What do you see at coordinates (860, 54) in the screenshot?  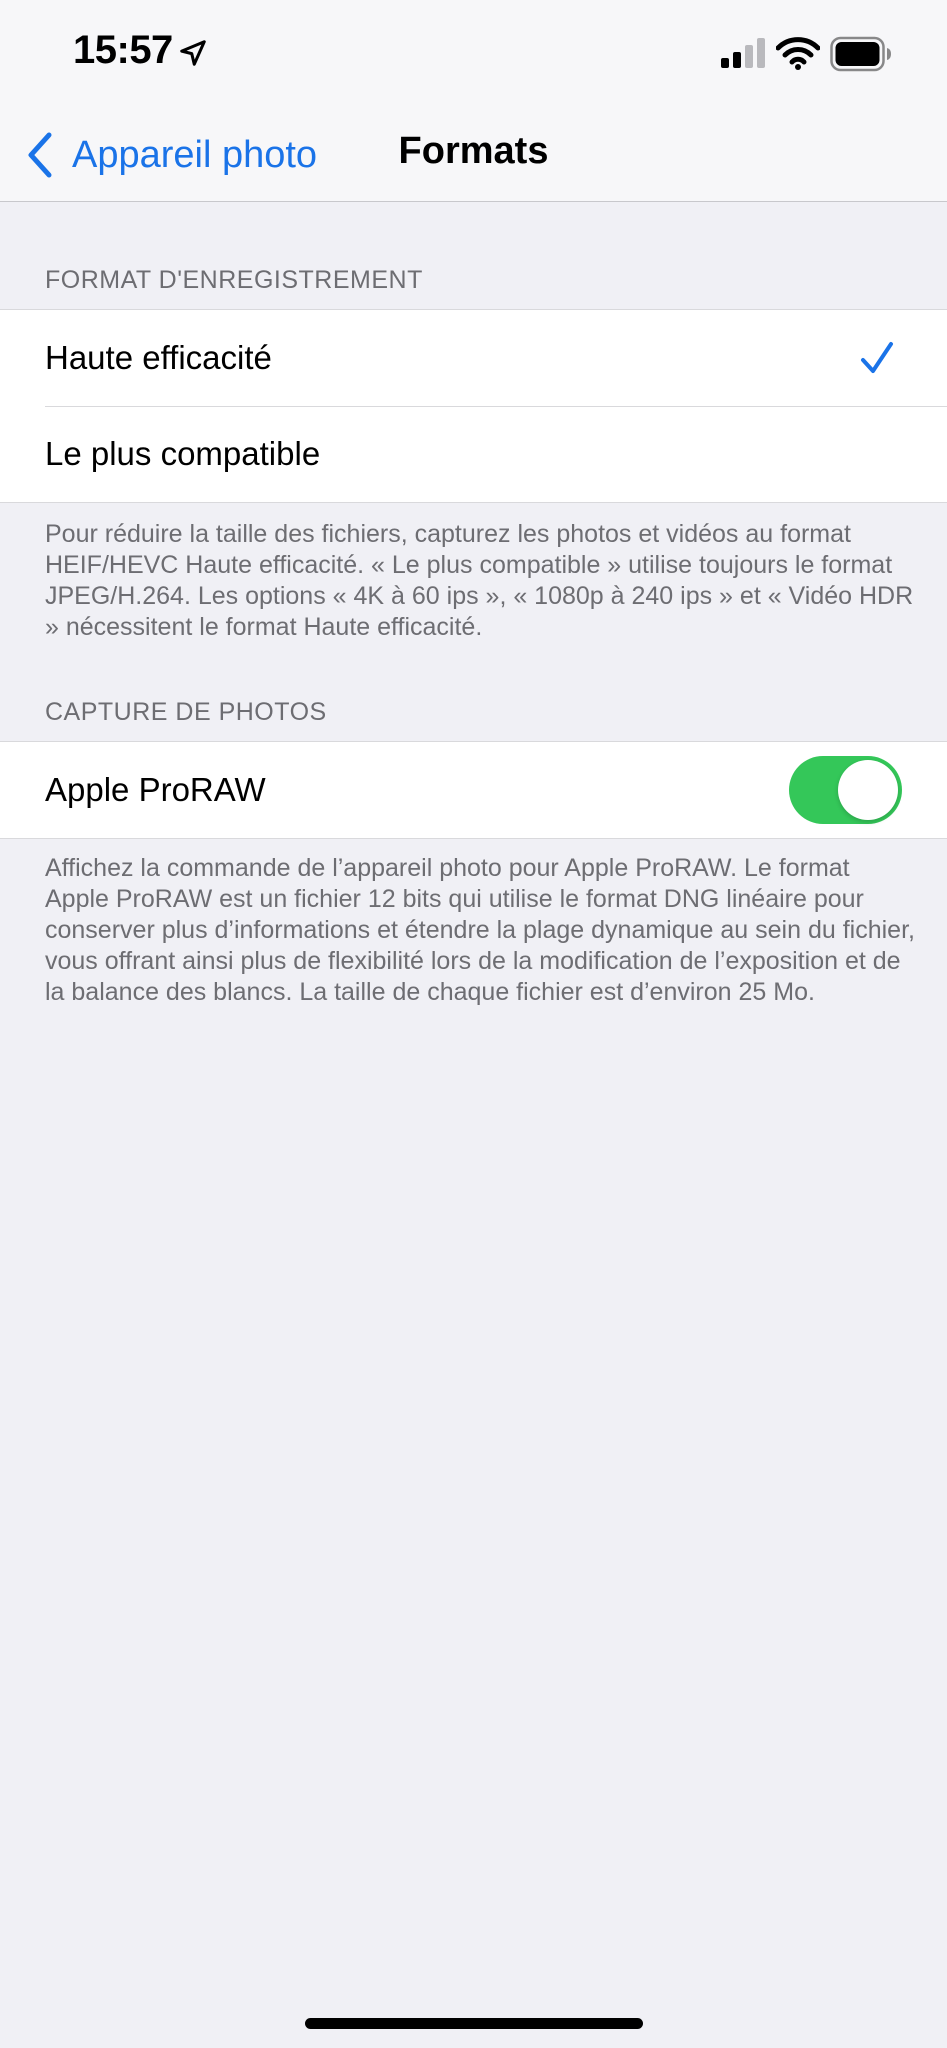 I see `battery-icon` at bounding box center [860, 54].